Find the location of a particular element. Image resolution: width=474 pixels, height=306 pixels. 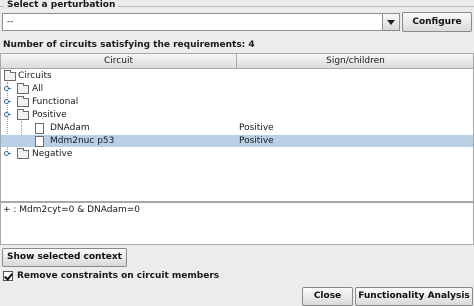

tree-row-label: DNAdam is located at coordinates (70, 128).